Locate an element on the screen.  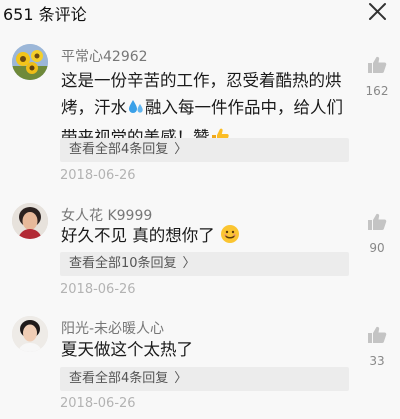
like-button: 162 is located at coordinates (377, 77).